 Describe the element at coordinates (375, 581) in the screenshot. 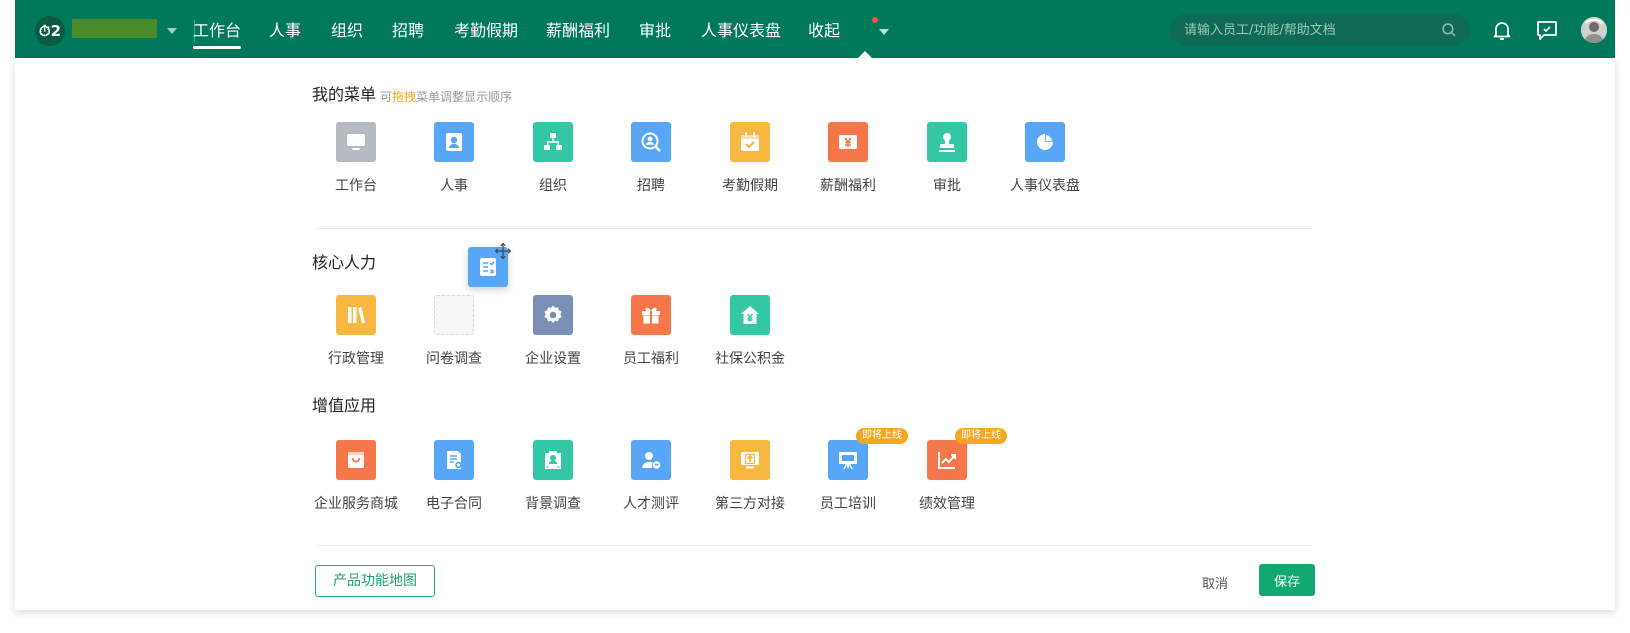

I see `product-map-button: 产品功能地图` at that location.